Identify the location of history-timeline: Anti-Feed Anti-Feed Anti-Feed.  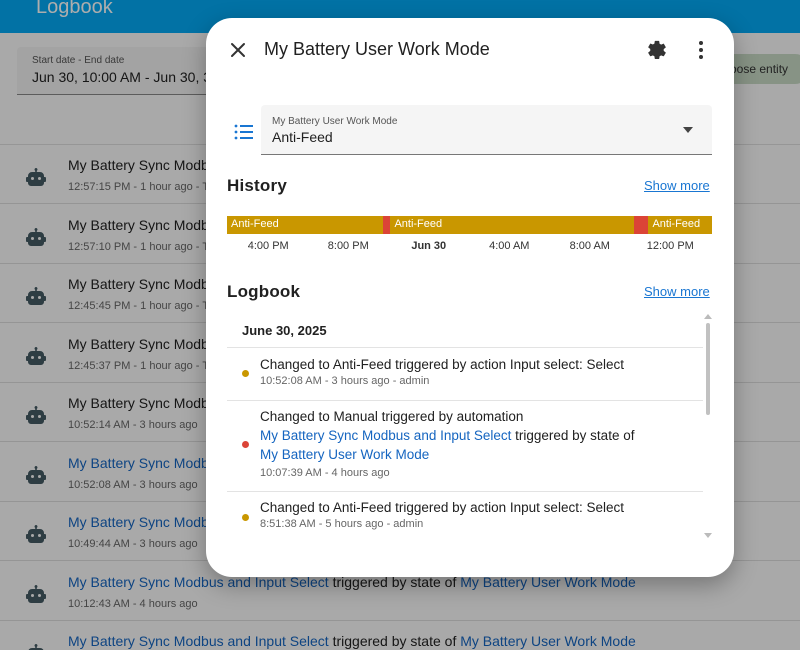
(469, 225).